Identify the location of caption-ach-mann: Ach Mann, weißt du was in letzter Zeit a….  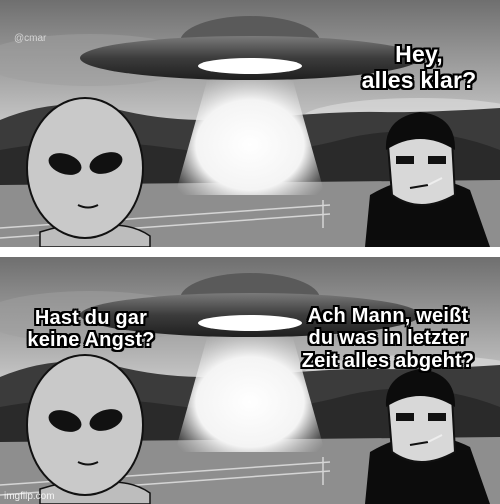
(388, 338).